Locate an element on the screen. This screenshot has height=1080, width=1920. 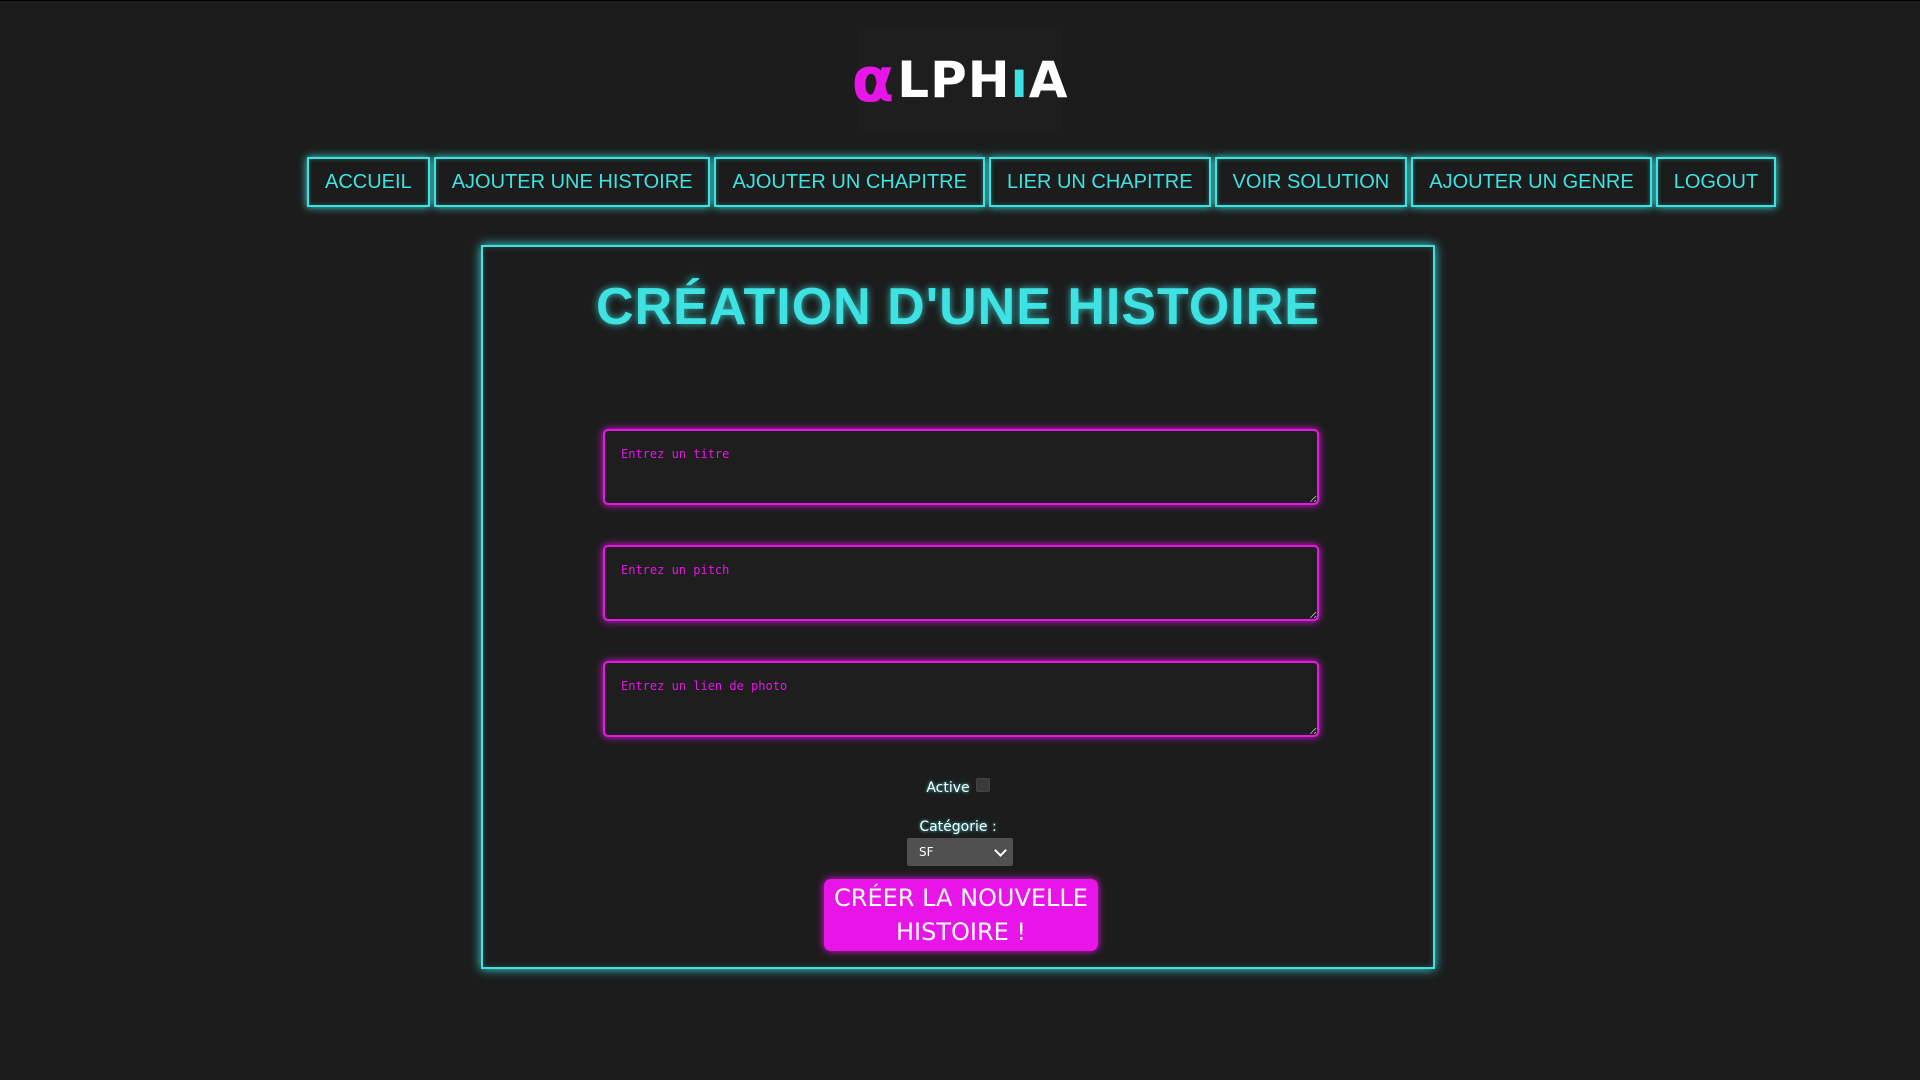
category-label: Catégorie : is located at coordinates (958, 827).